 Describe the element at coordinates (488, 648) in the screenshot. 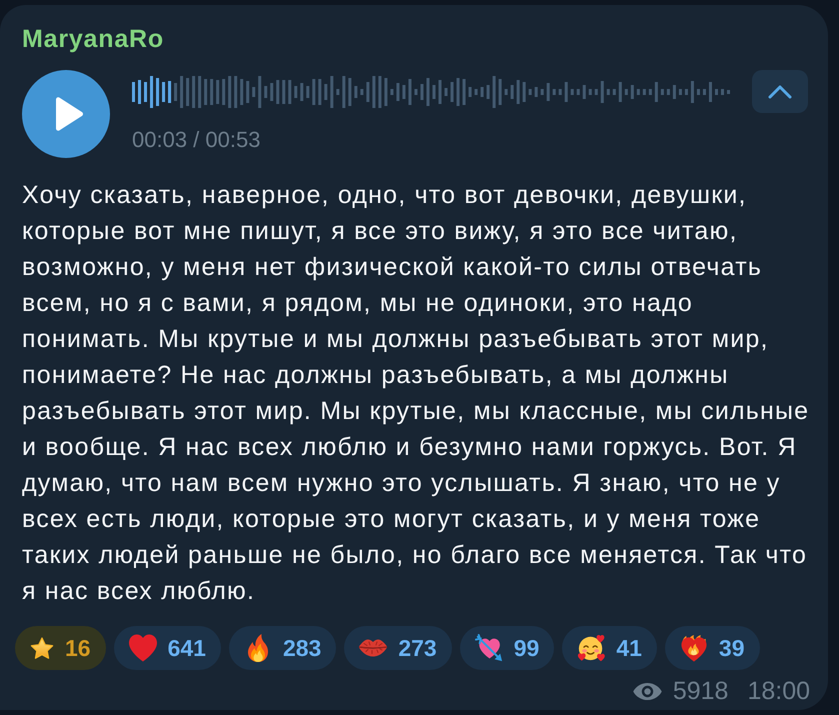

I see `heart-arrow-icon` at that location.